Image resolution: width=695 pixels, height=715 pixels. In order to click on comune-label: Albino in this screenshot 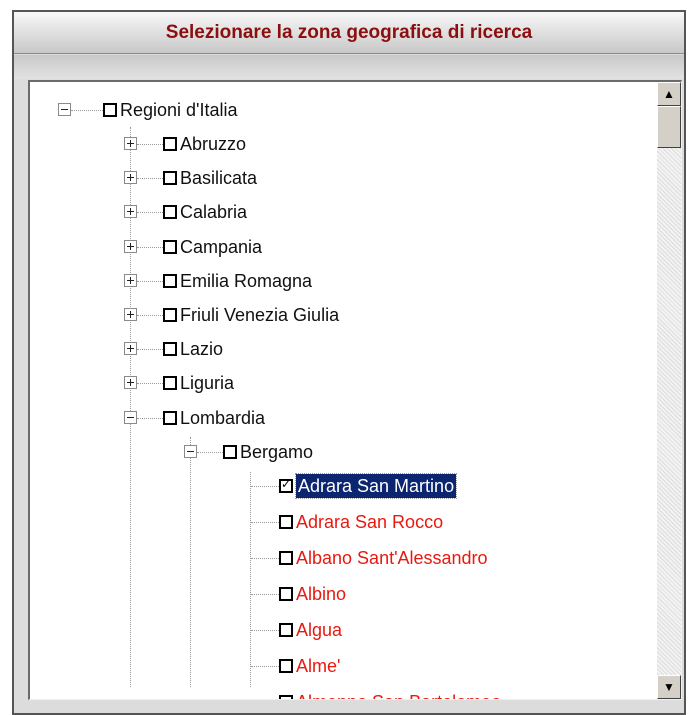, I will do `click(321, 594)`.